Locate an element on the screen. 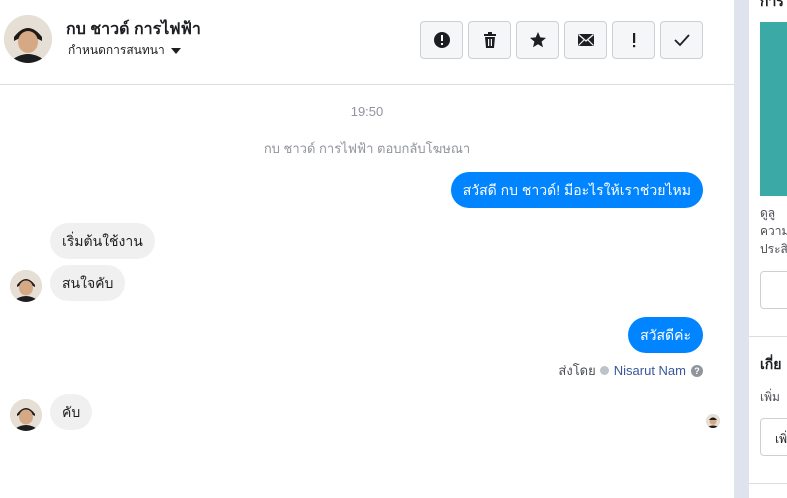  outgoing-message: สวัสดีค่ะ is located at coordinates (665, 335).